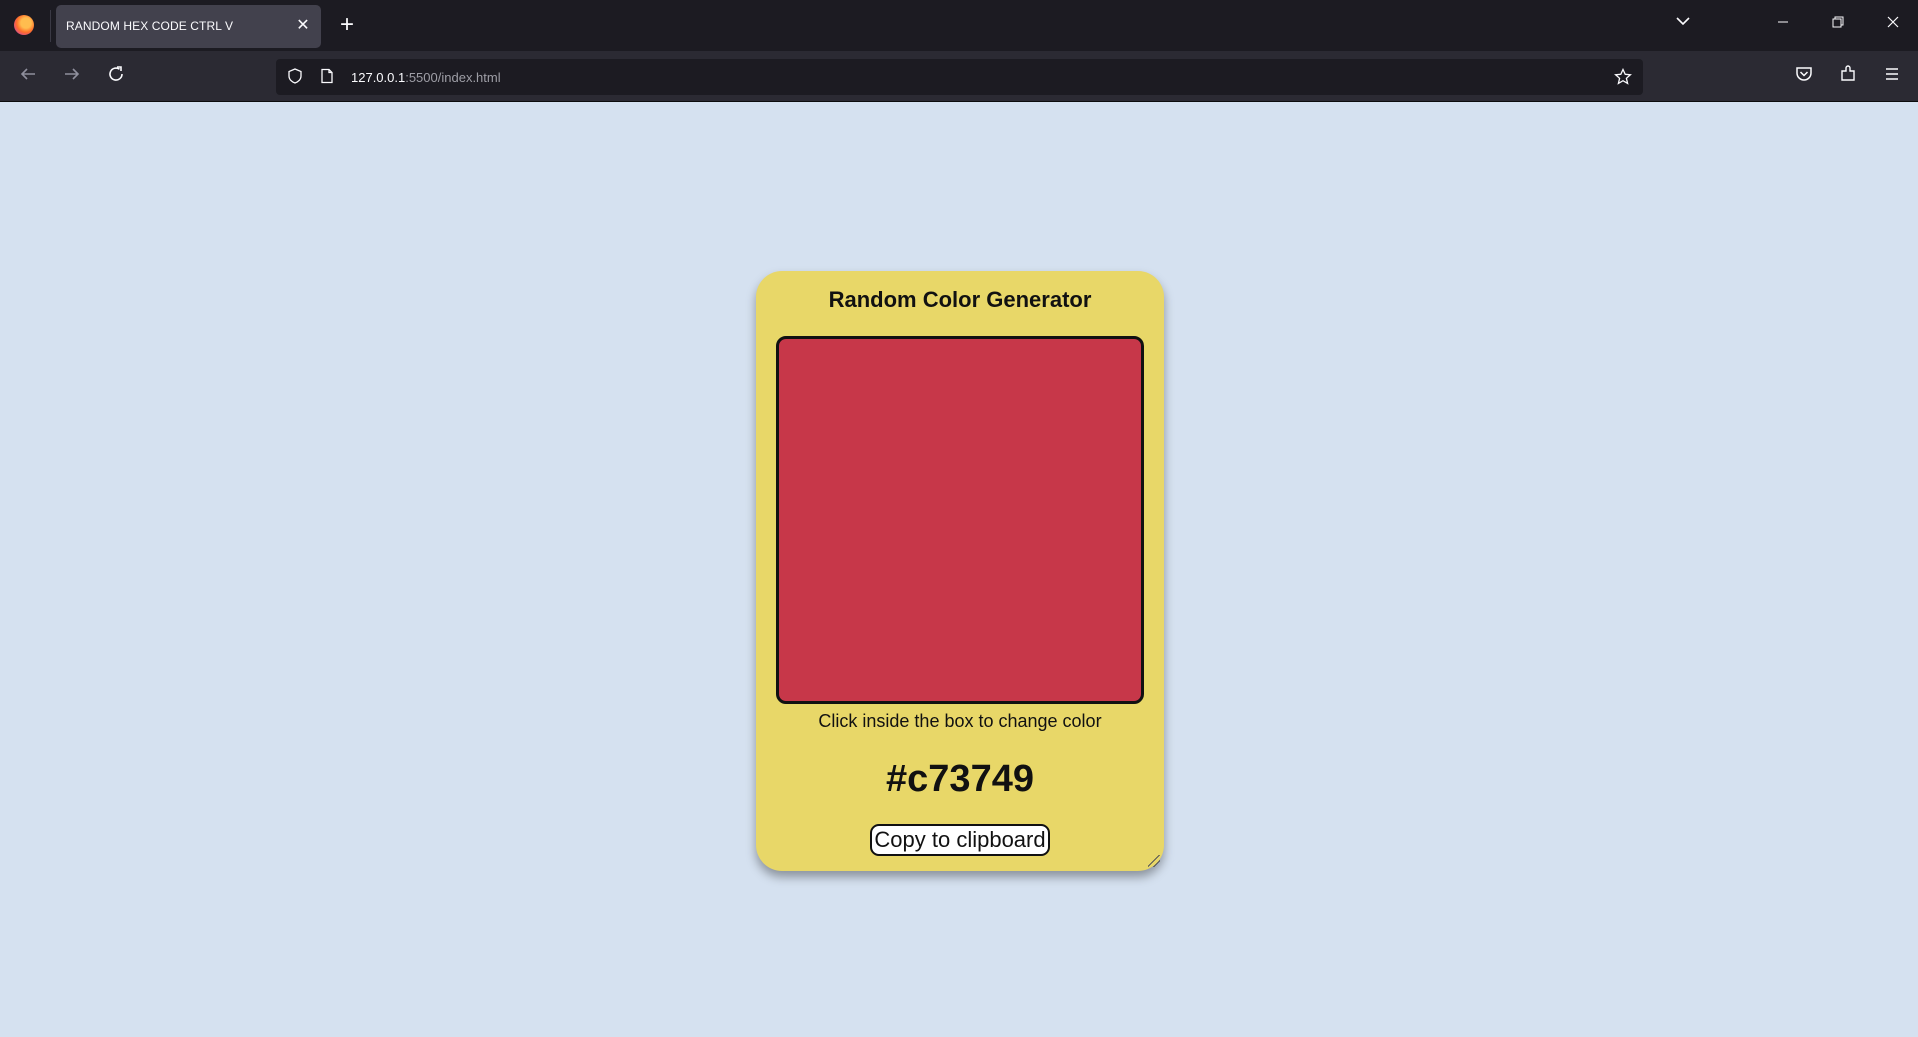  I want to click on resize-grip-icon, so click(1154, 861).